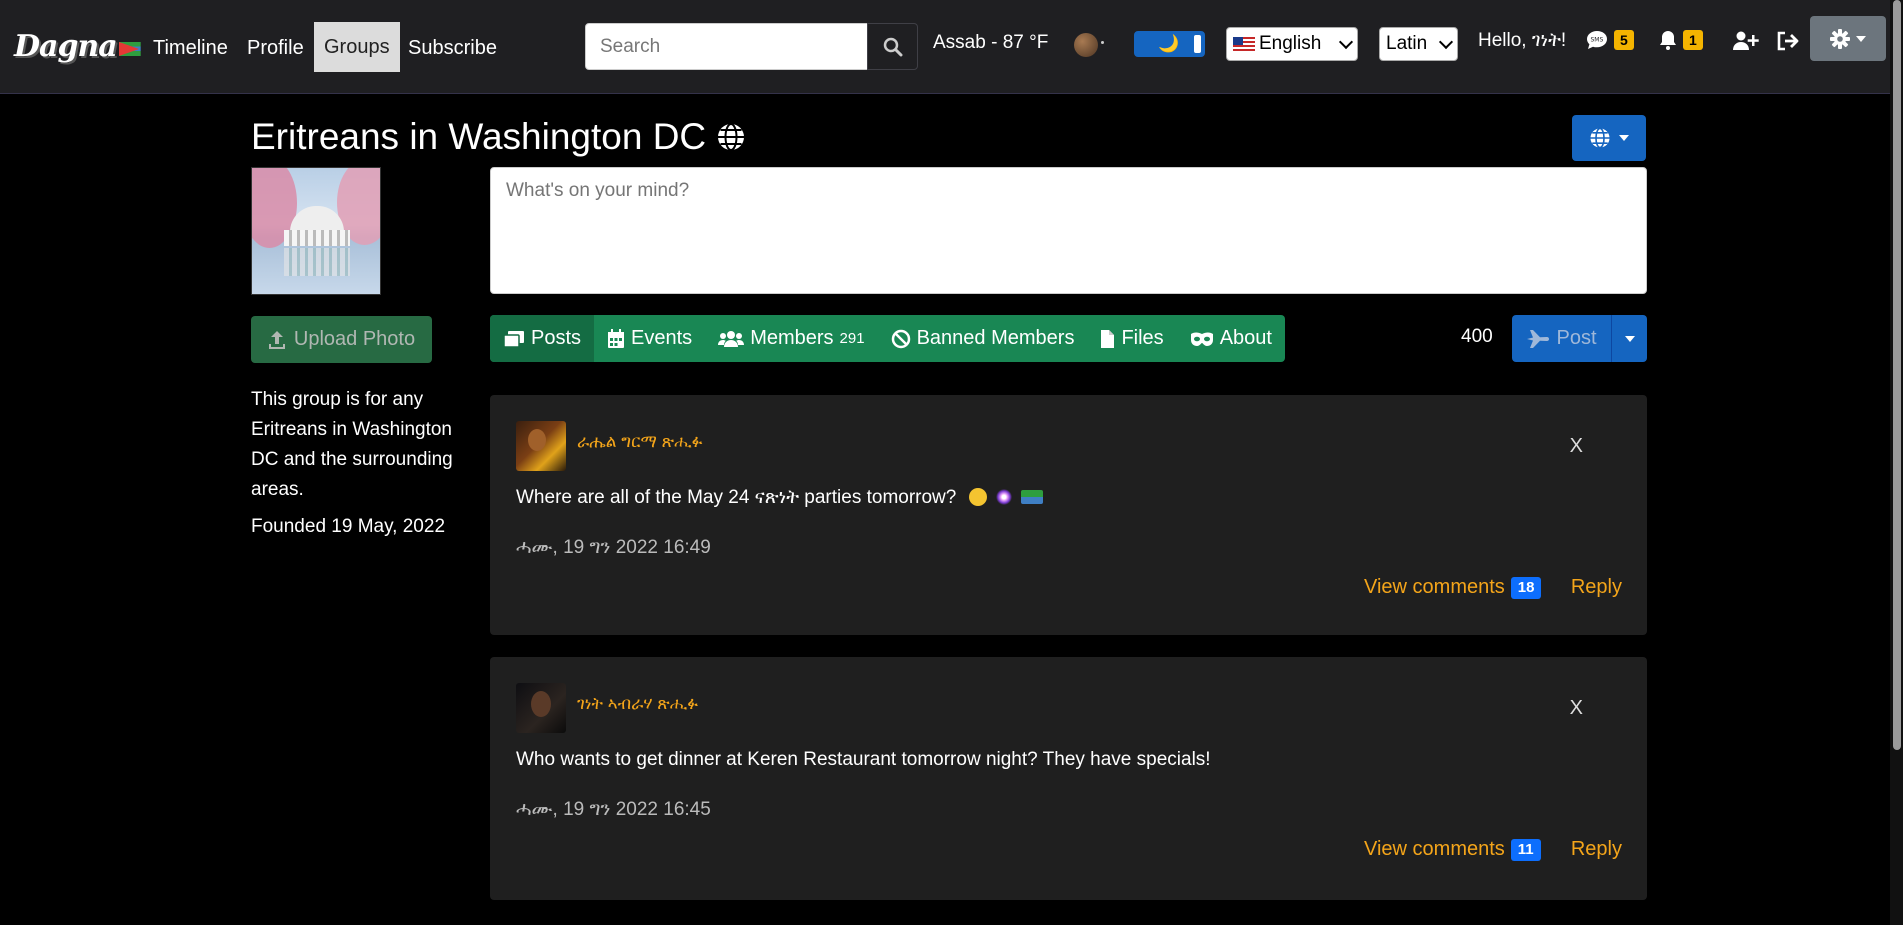 The height and width of the screenshot is (925, 1903). What do you see at coordinates (983, 338) in the screenshot?
I see `tab-banned-members: Banned Members` at bounding box center [983, 338].